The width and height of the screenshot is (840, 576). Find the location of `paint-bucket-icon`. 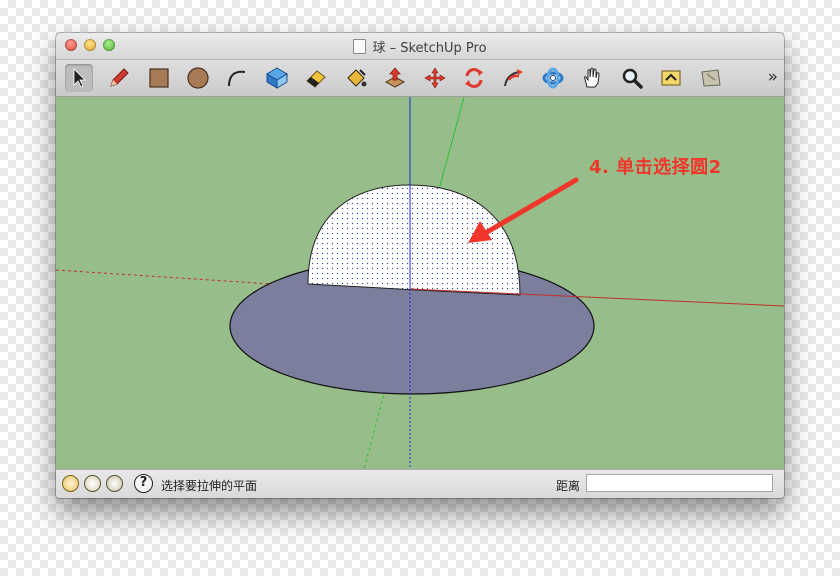

paint-bucket-icon is located at coordinates (357, 78).